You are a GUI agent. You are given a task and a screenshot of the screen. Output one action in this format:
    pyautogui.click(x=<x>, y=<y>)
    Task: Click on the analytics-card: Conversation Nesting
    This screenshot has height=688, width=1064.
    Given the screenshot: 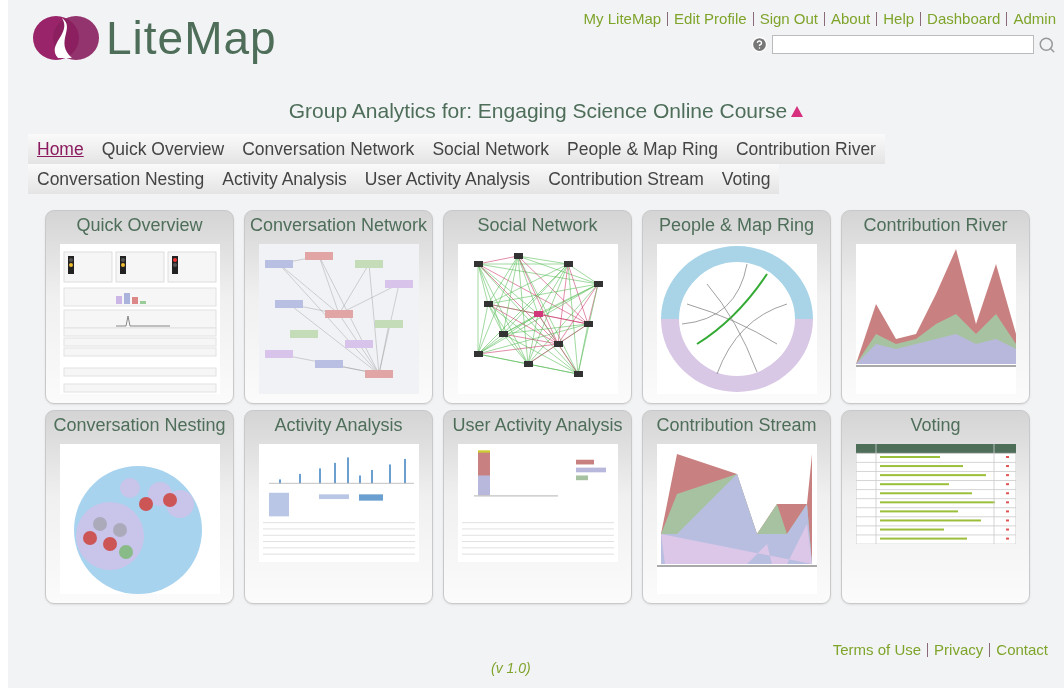 What is the action you would take?
    pyautogui.click(x=139, y=507)
    